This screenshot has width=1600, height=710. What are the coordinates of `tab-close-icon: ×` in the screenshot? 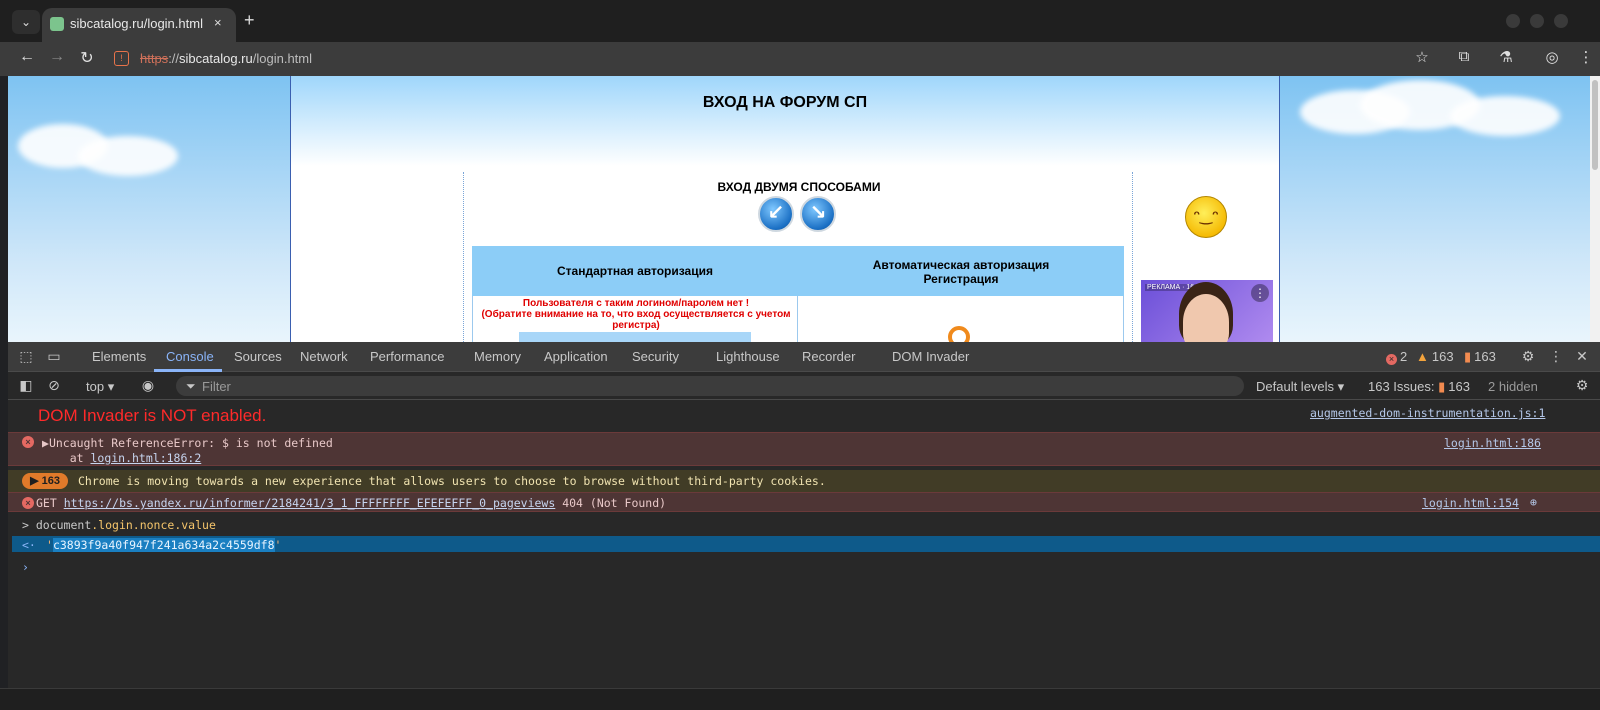 It's located at (218, 22).